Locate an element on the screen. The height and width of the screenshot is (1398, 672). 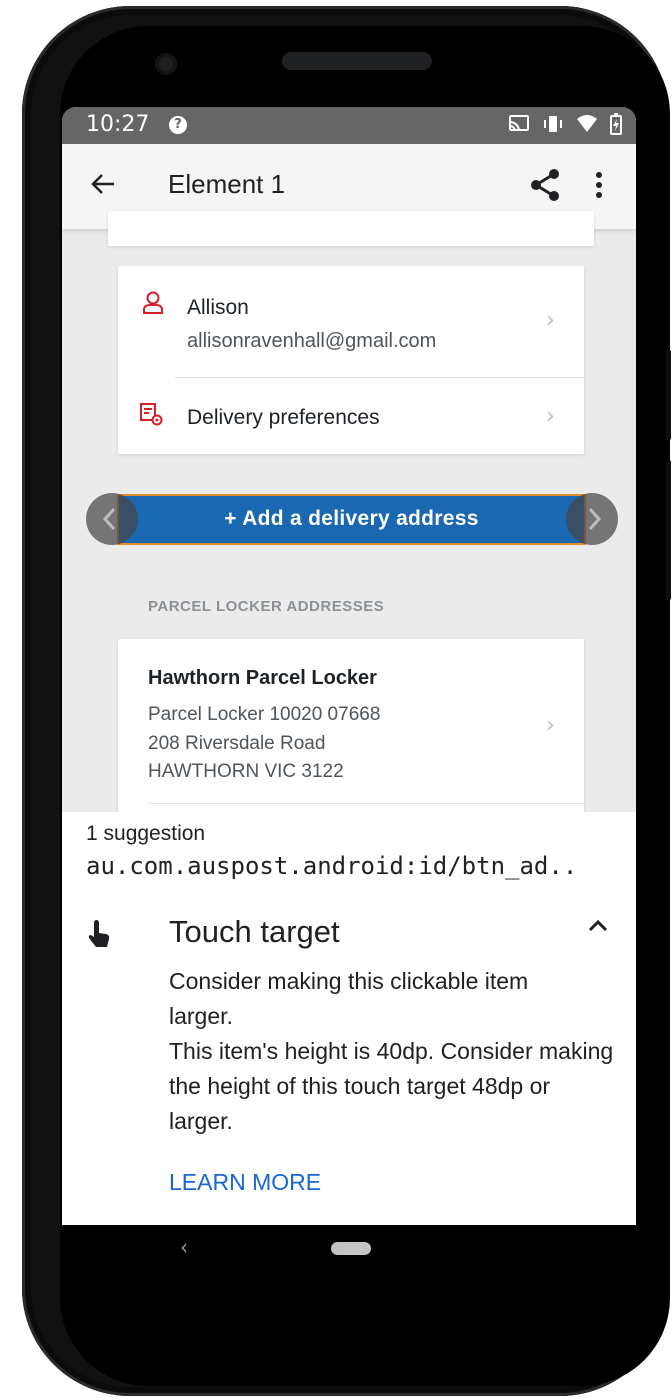
delivery-preferences-row: Delivery preferences › is located at coordinates (351, 416).